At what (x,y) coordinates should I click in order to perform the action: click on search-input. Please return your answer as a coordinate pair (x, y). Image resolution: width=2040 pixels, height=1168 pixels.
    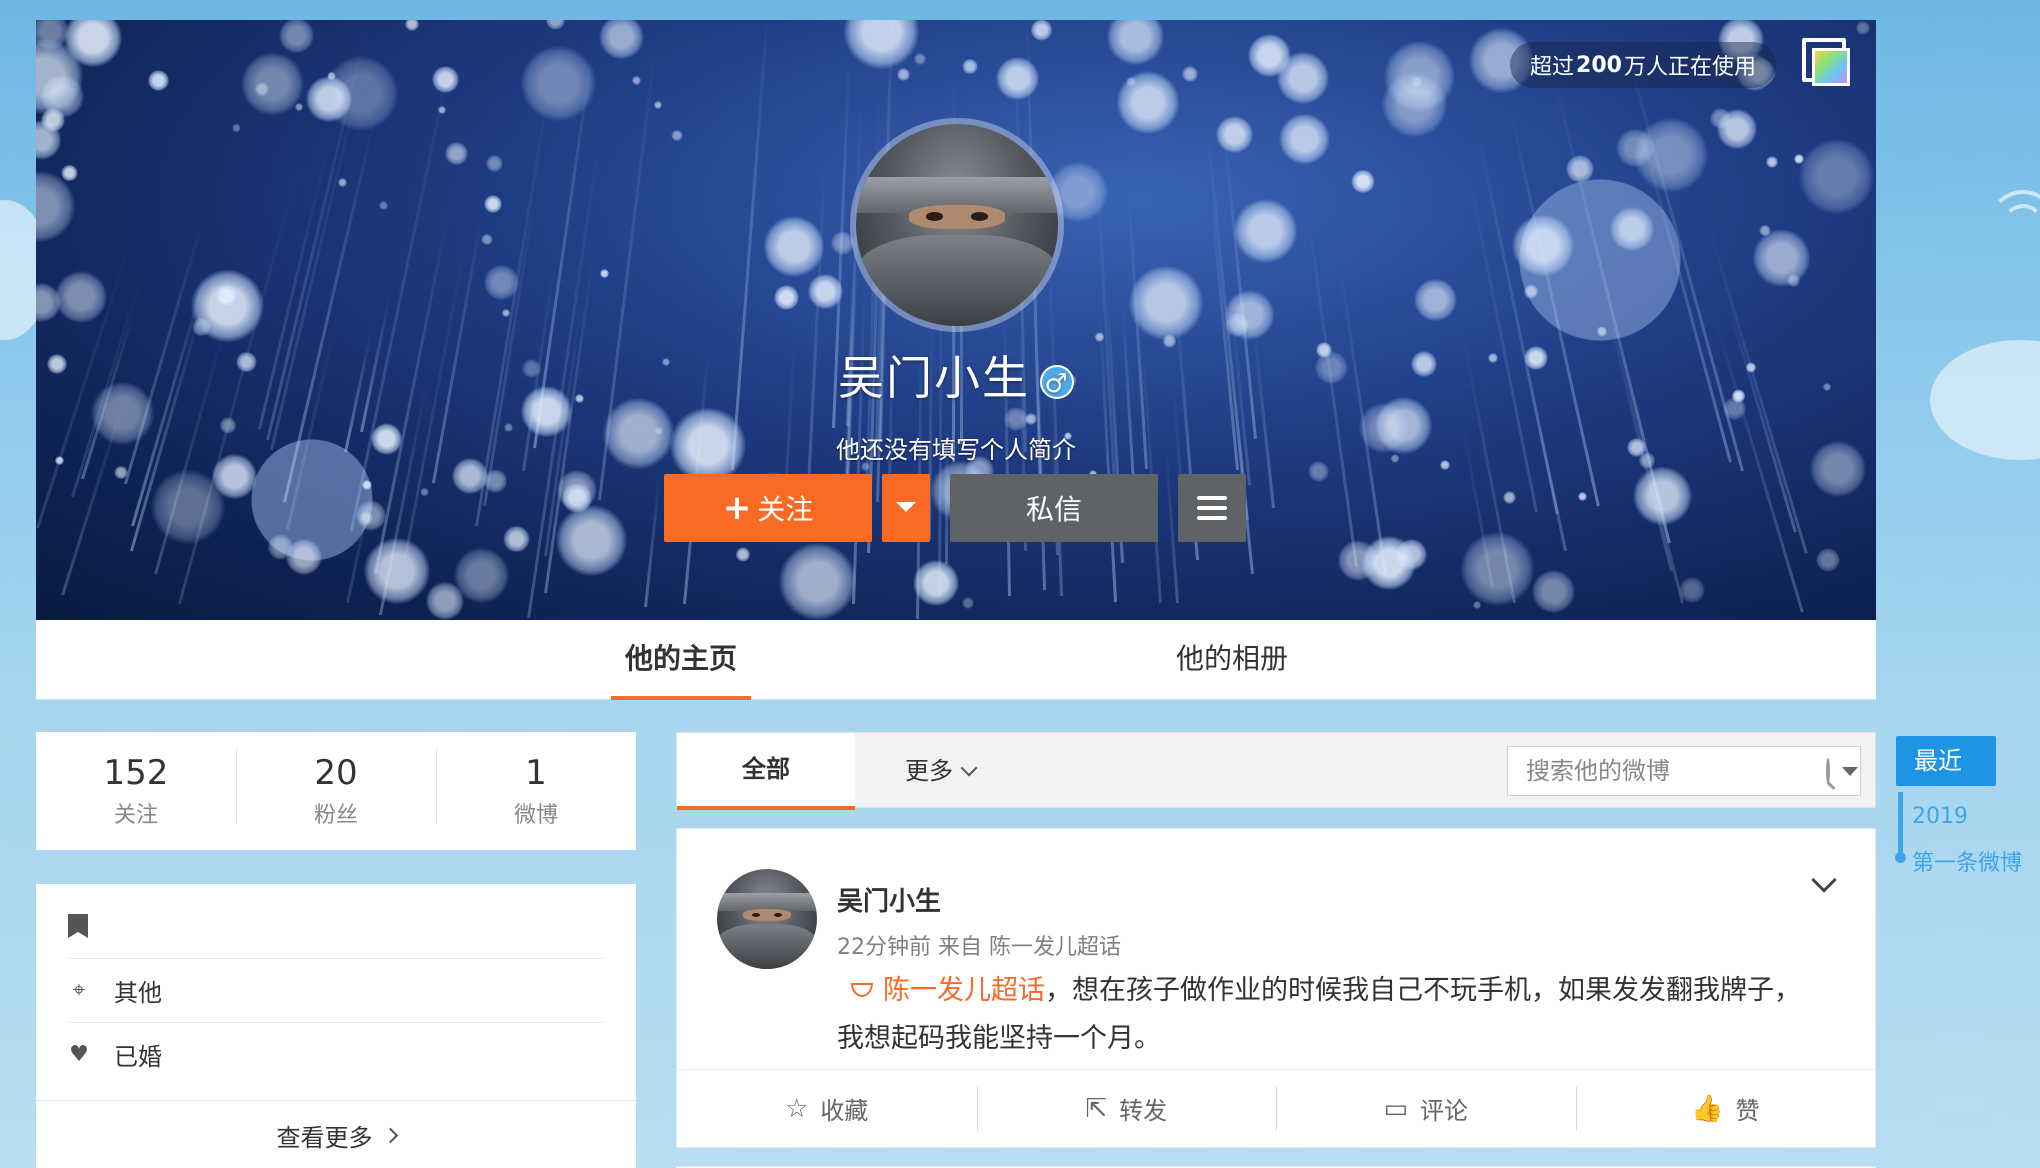
    Looking at the image, I should click on (1667, 771).